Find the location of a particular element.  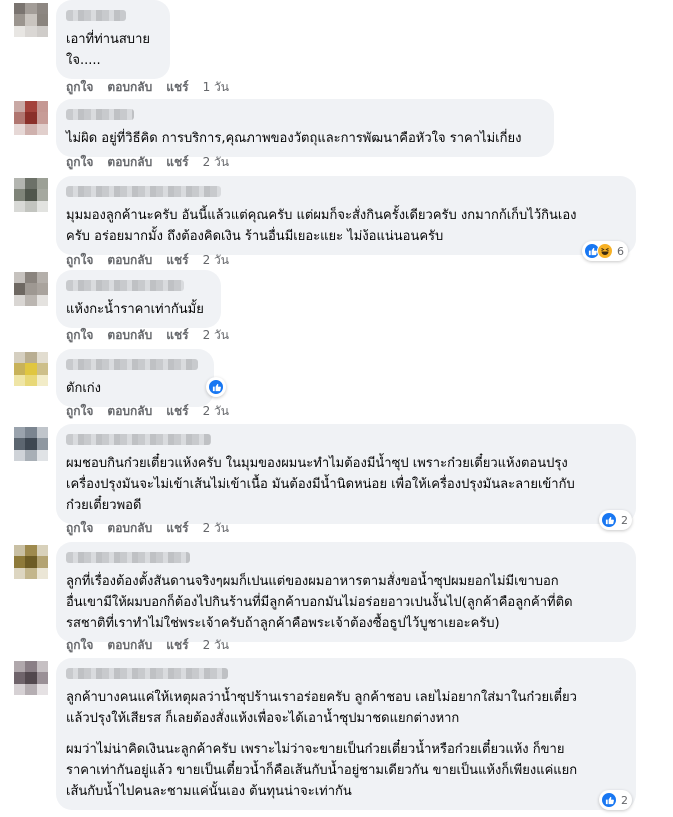

comment-bubble: แห้งกะน้ำราคาเท่ากันมั้ย is located at coordinates (138, 299).